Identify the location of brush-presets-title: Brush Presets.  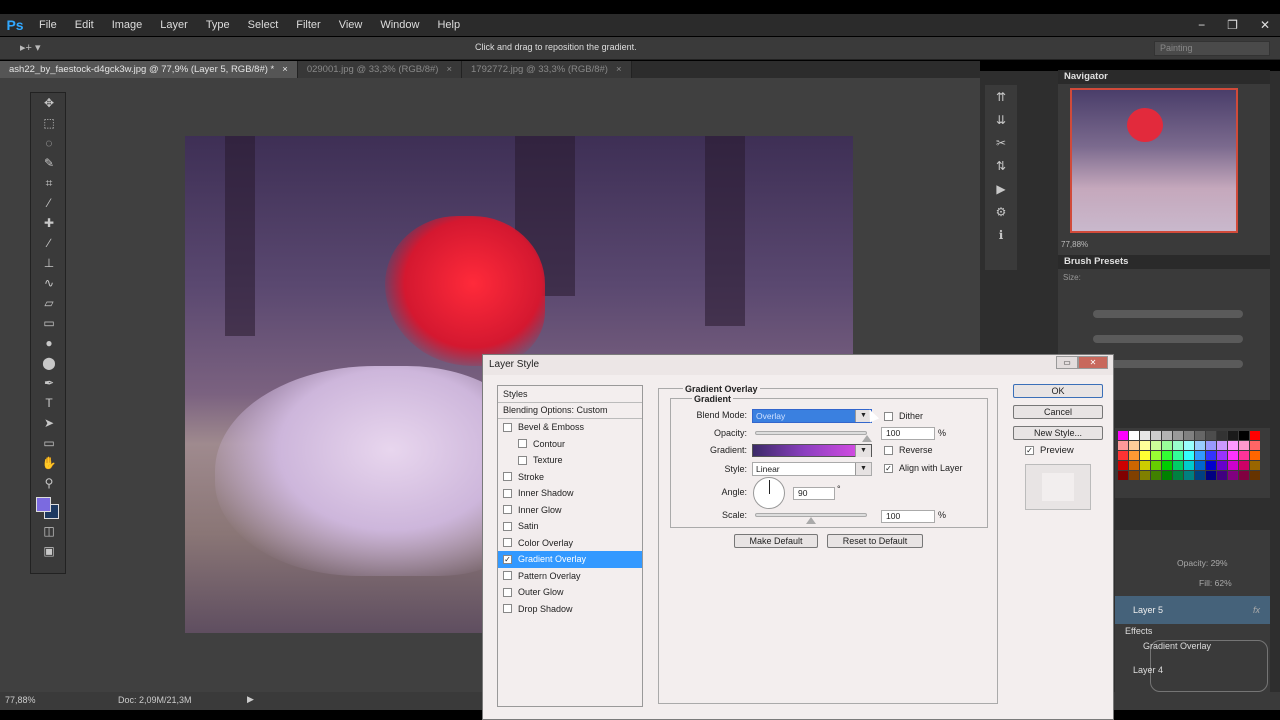
(1164, 262).